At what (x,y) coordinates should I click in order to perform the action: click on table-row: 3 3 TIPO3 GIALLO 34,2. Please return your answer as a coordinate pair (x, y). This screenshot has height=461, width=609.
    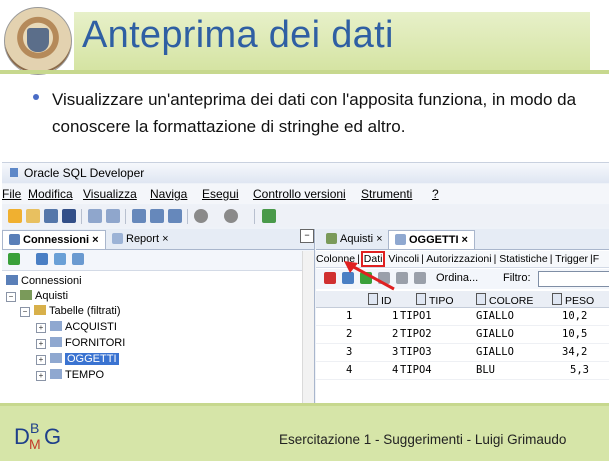
    Looking at the image, I should click on (462, 353).